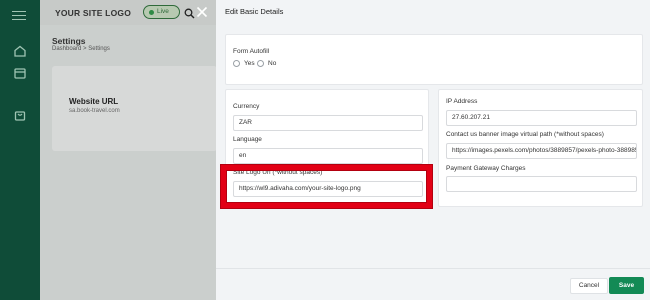 Image resolution: width=650 pixels, height=300 pixels. Describe the element at coordinates (93, 13) in the screenshot. I see `site-logo: YOUR SITE LOGO` at that location.